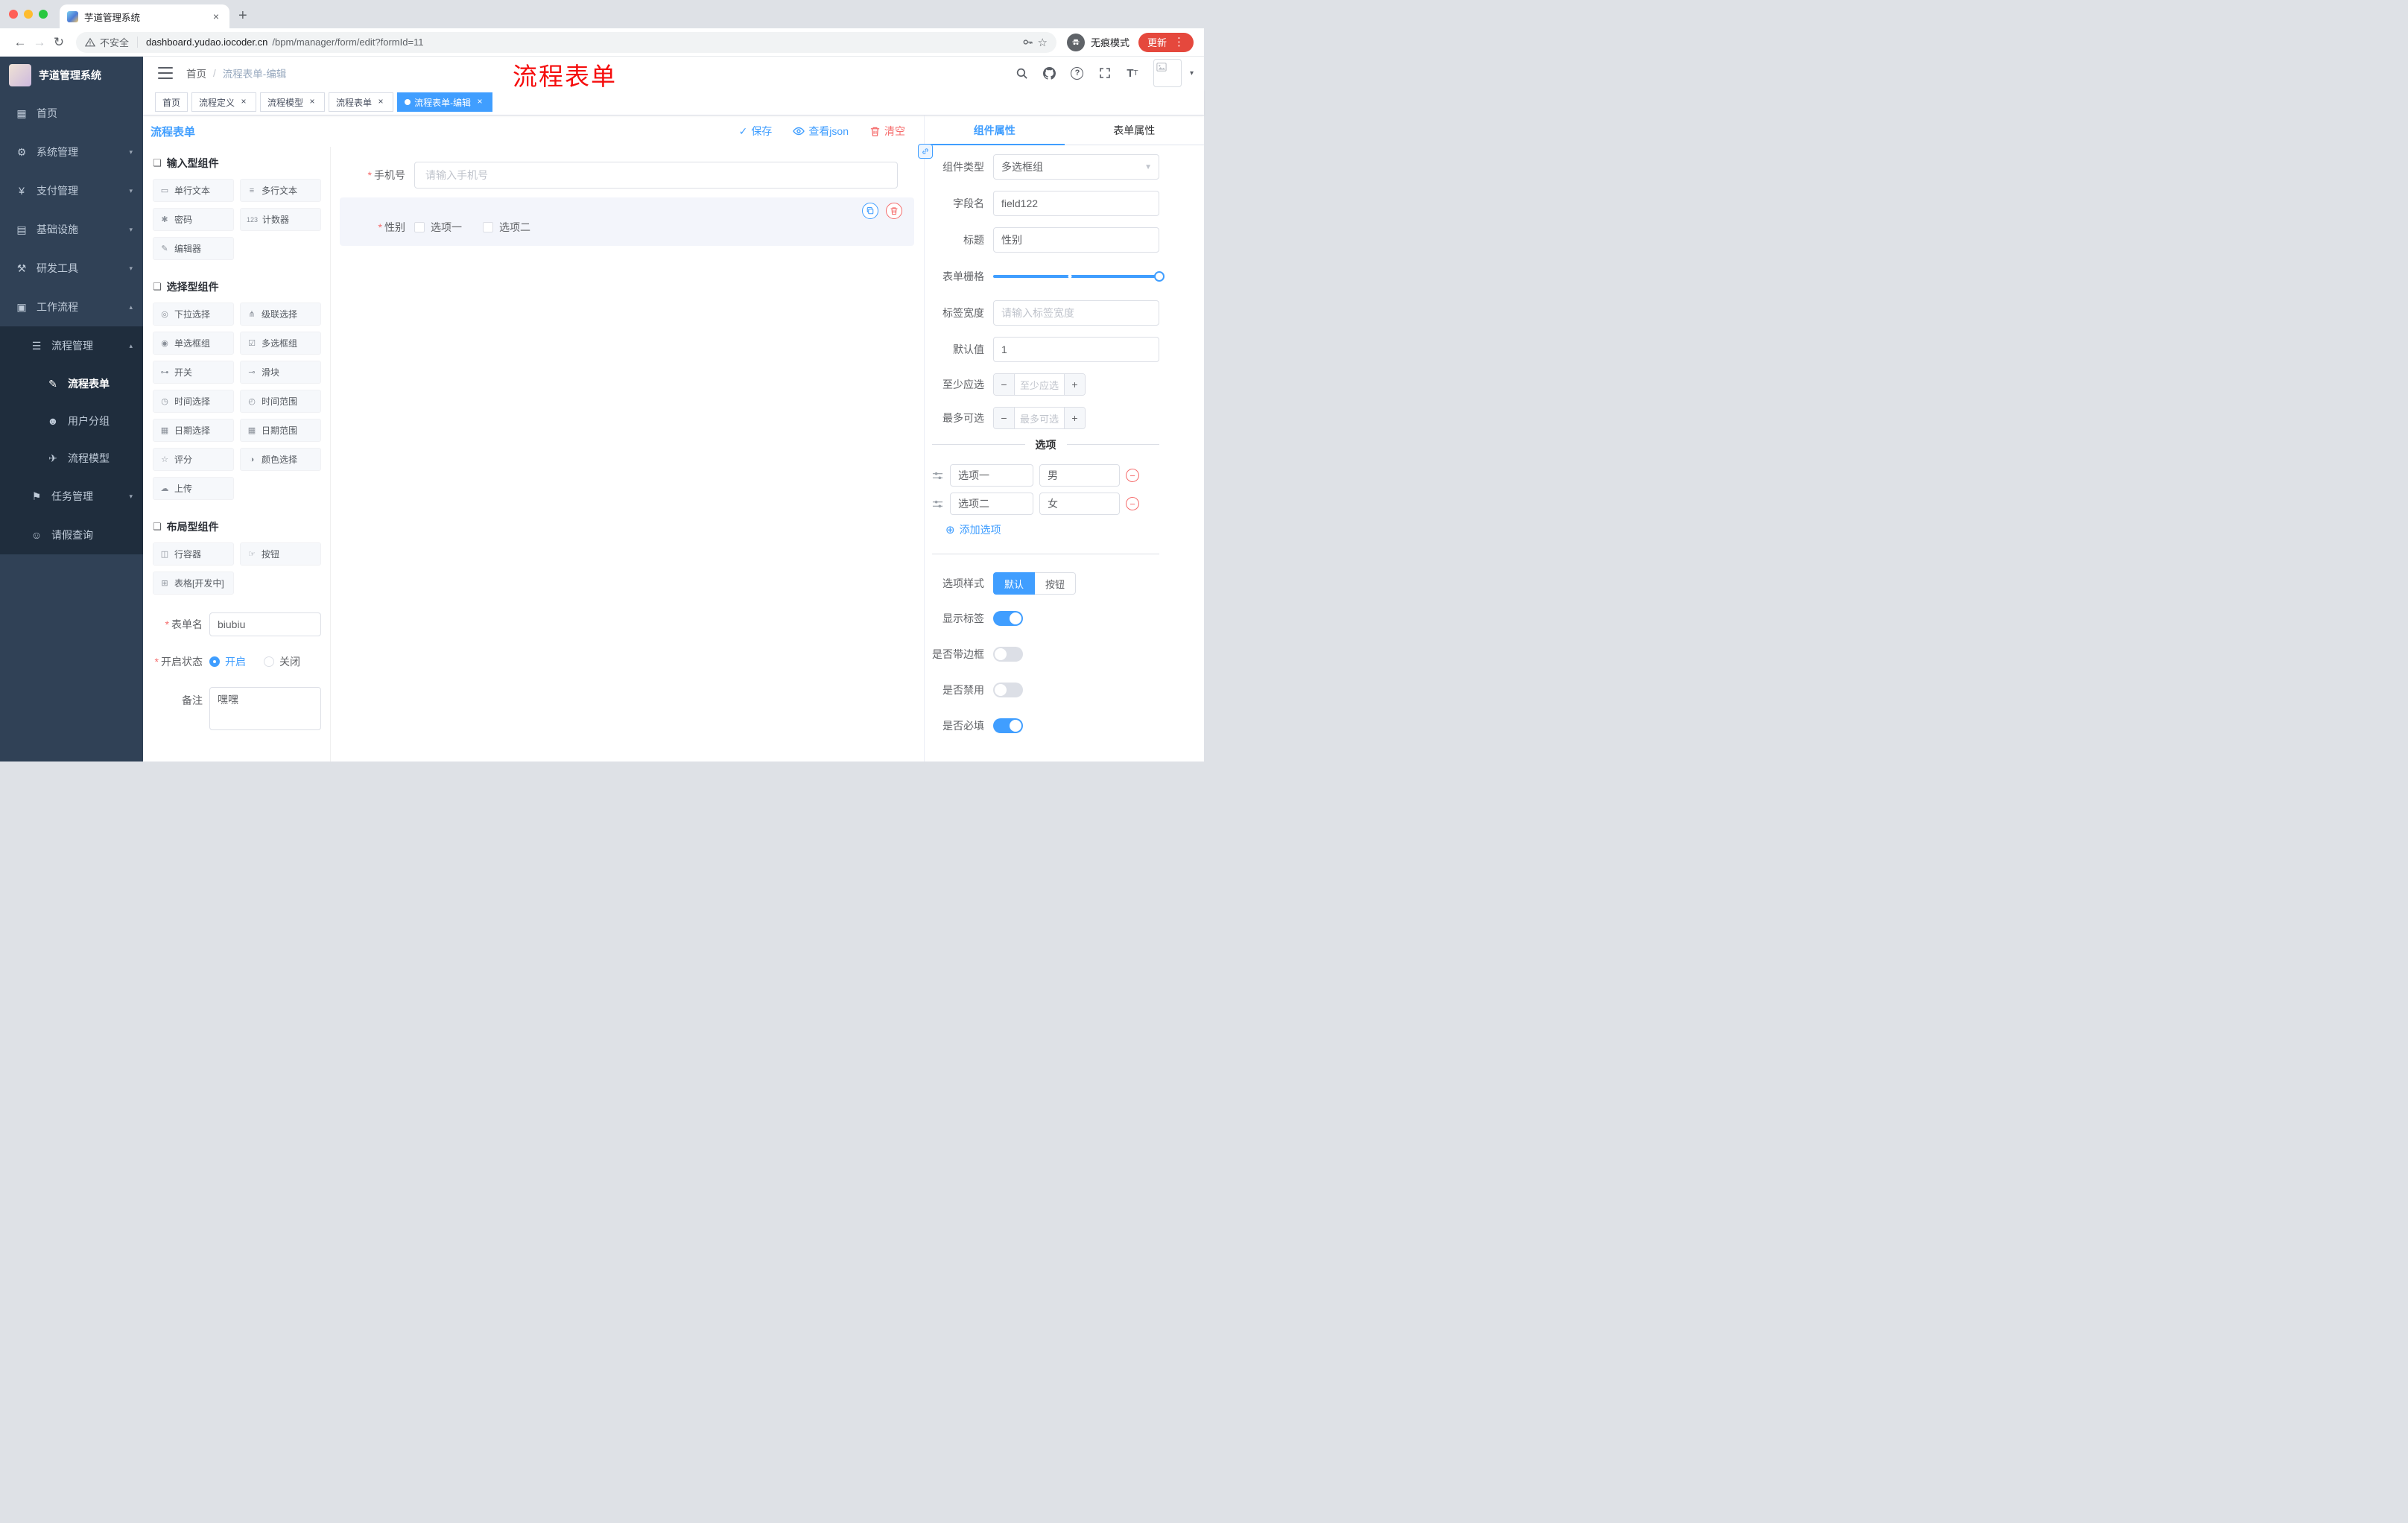 The width and height of the screenshot is (2408, 1523). I want to click on sidebar-item-process-model: ✈ 流程模型, so click(71, 459).